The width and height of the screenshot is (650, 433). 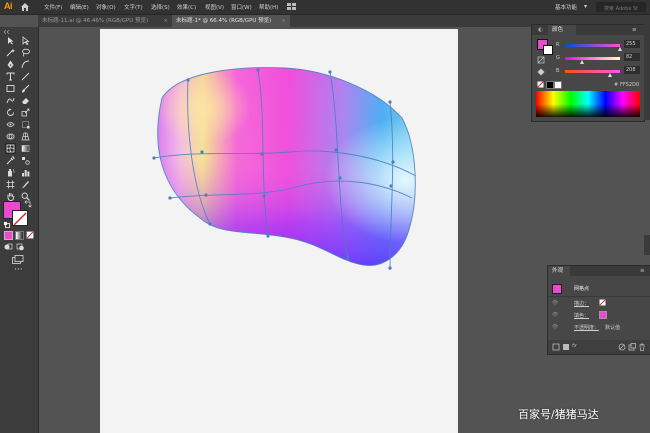 I want to click on channel-b-input: 208, so click(x=632, y=70).